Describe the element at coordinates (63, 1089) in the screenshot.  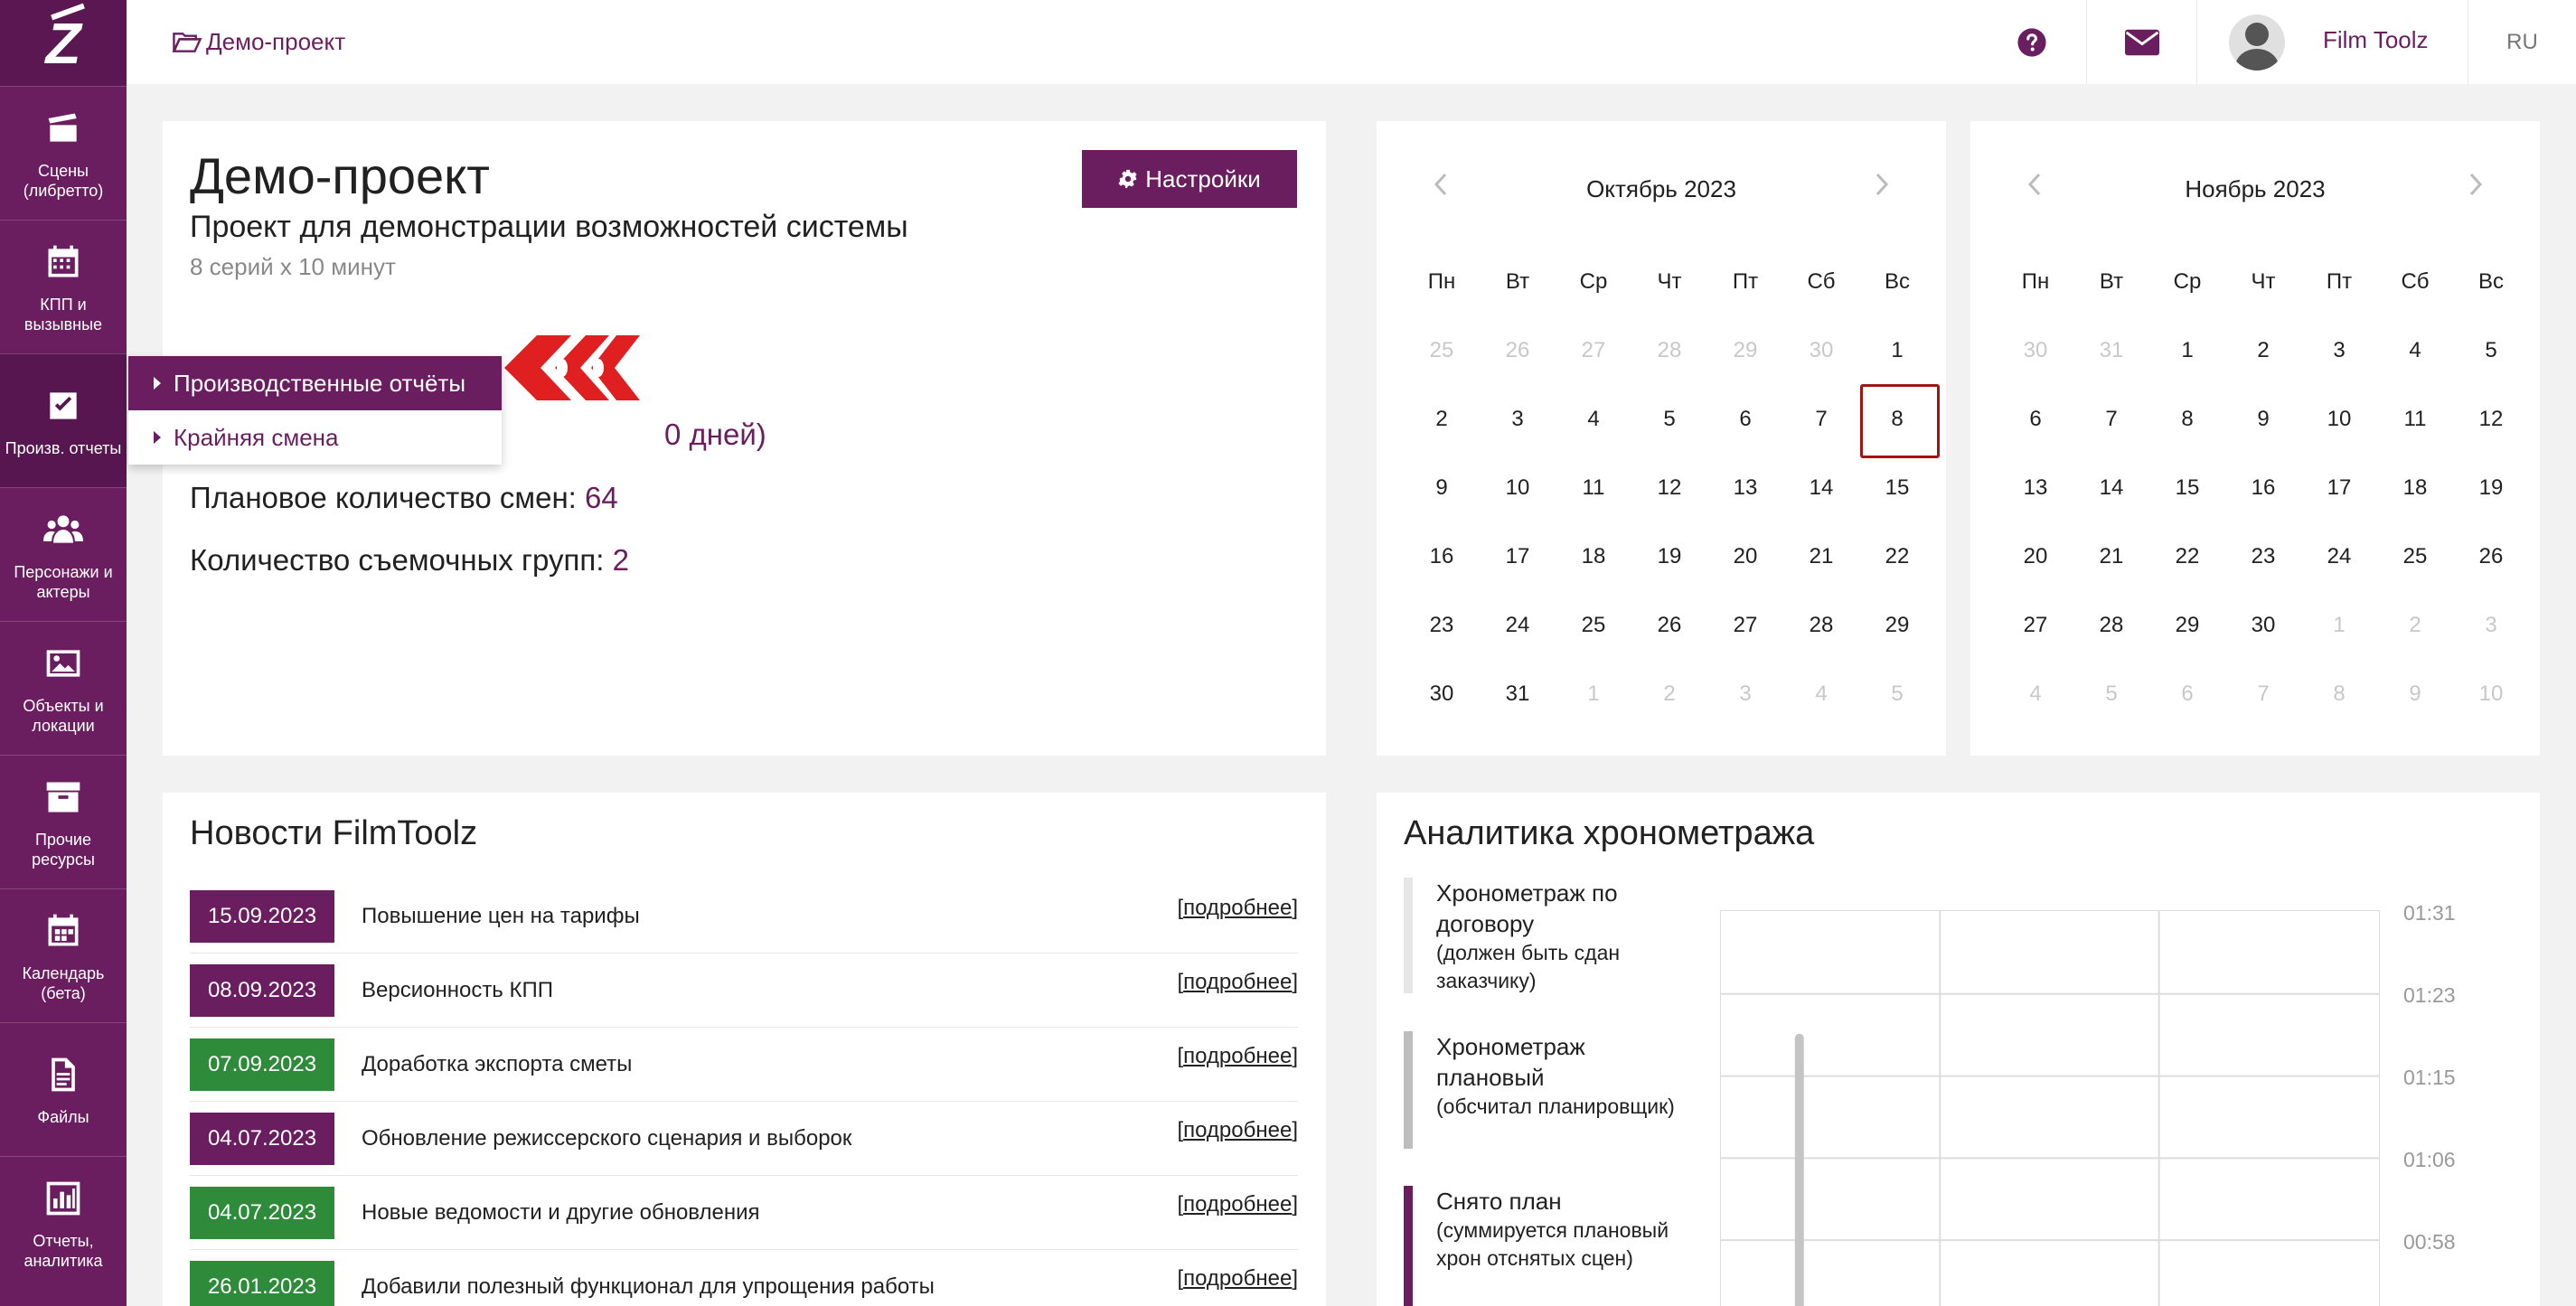
I see `sidebar-item-files: Файлы` at that location.